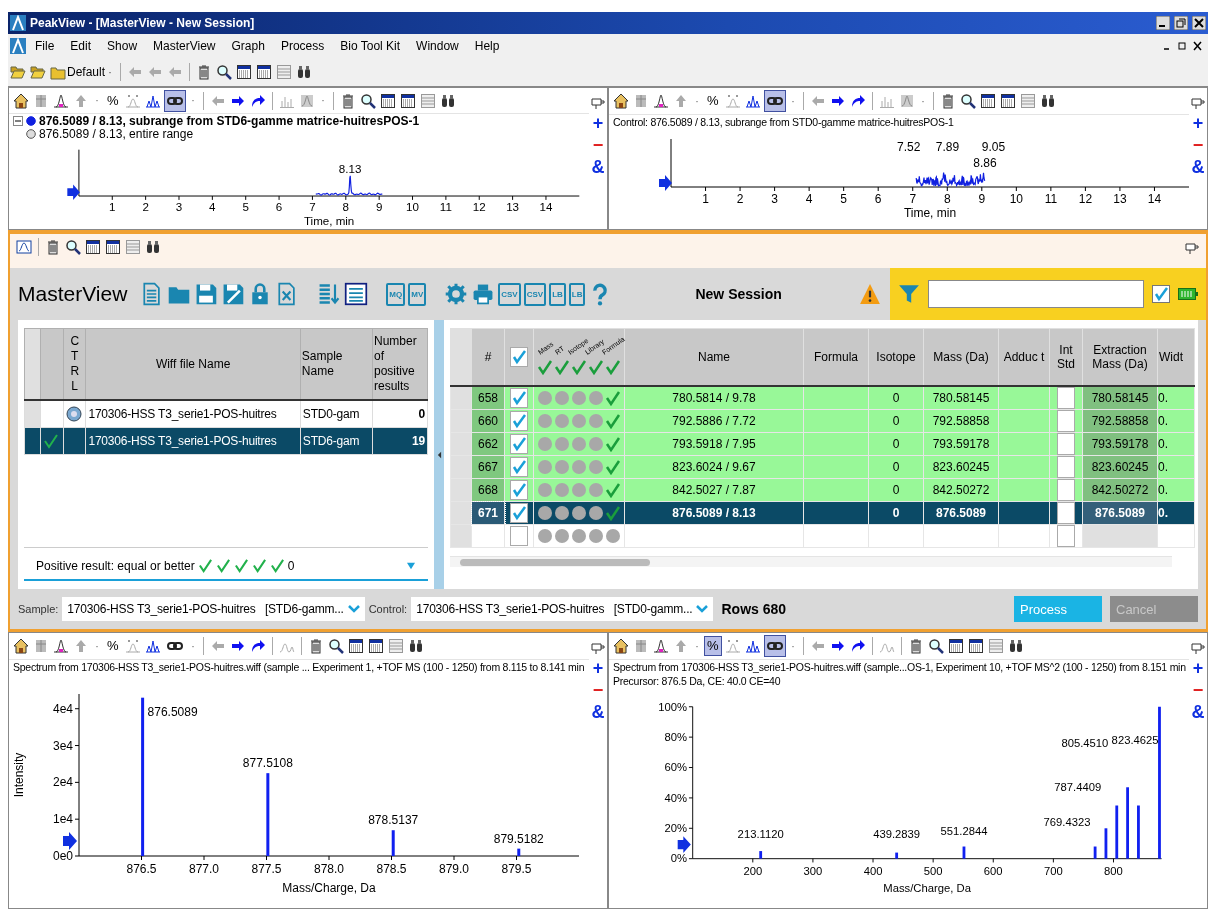 This screenshot has width=1208, height=909. Describe the element at coordinates (487, 46) in the screenshot. I see `menu-item: Help` at that location.